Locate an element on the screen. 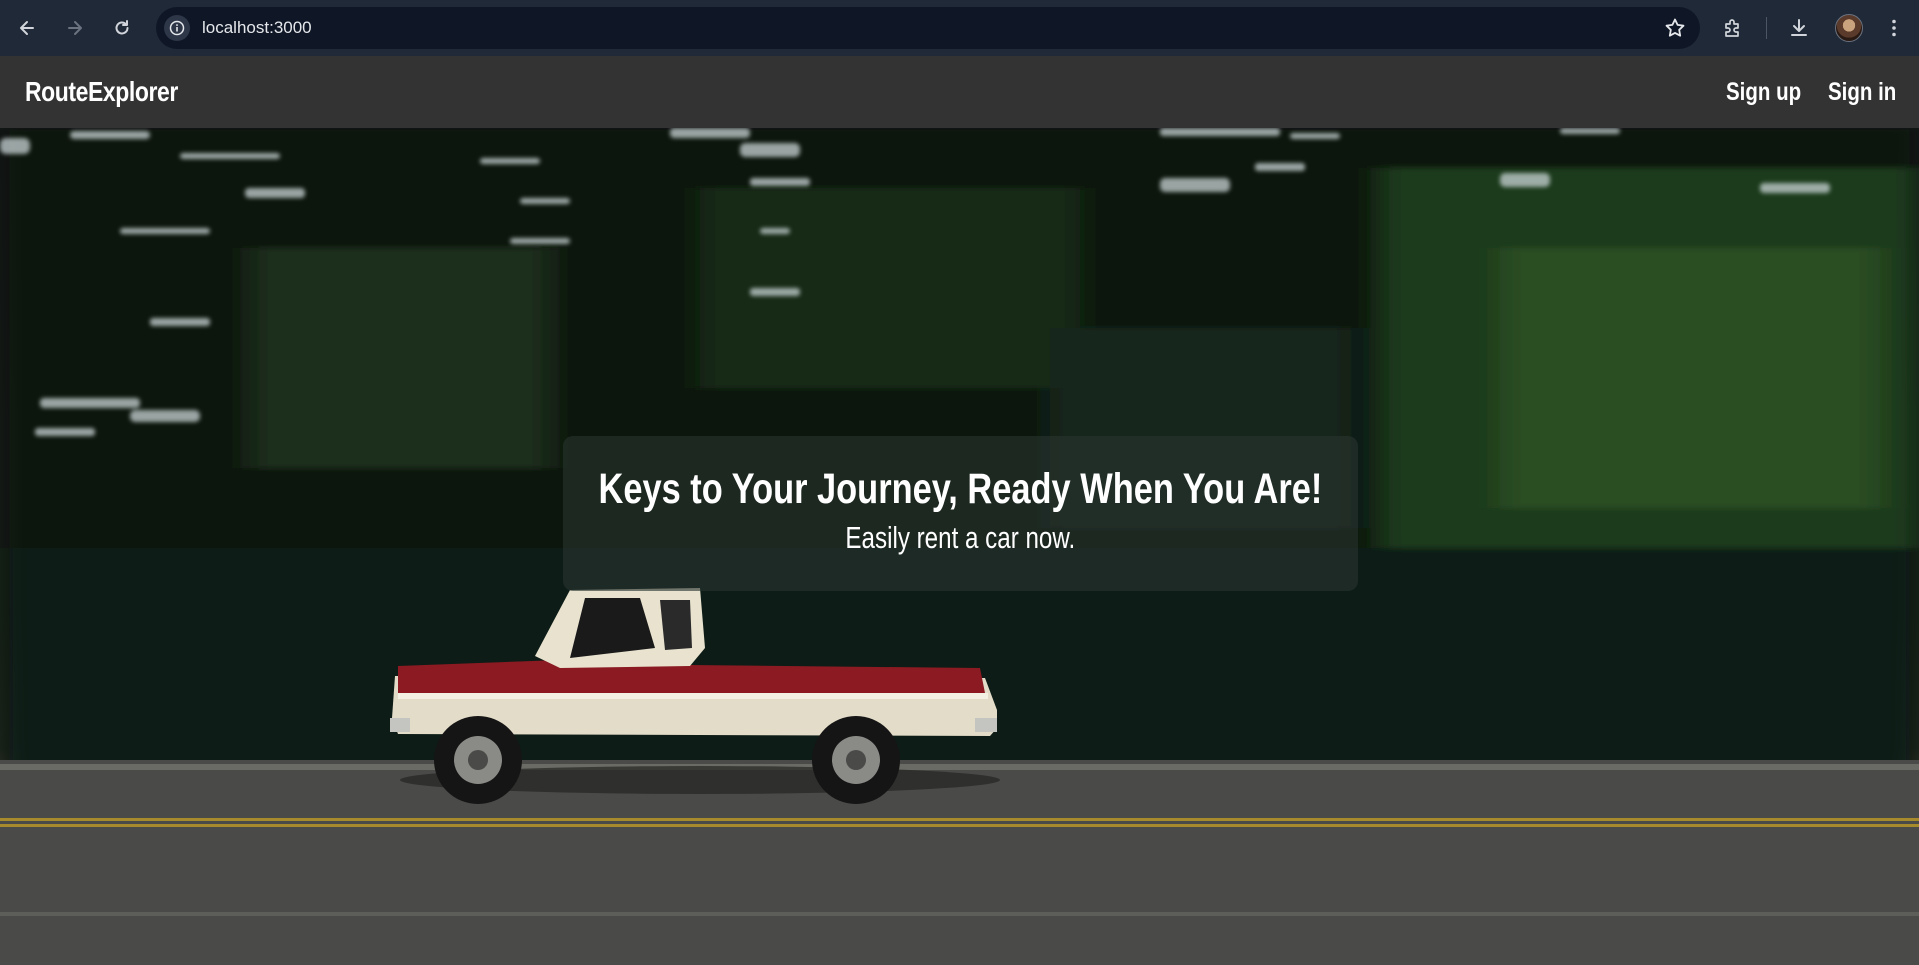 This screenshot has width=1919, height=965. url-text: localhost:3000 is located at coordinates (257, 28).